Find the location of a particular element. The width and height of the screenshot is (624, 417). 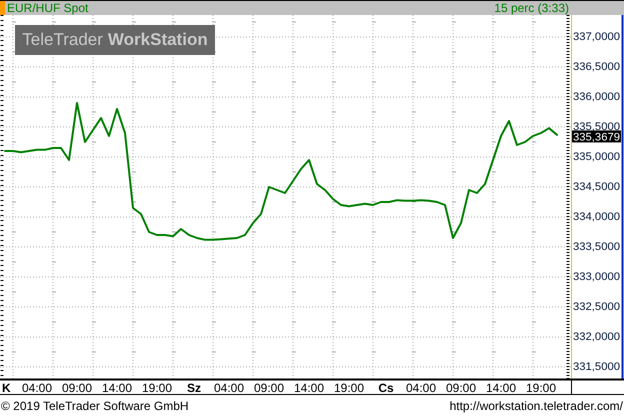

marker-strip is located at coordinates (2, 8).